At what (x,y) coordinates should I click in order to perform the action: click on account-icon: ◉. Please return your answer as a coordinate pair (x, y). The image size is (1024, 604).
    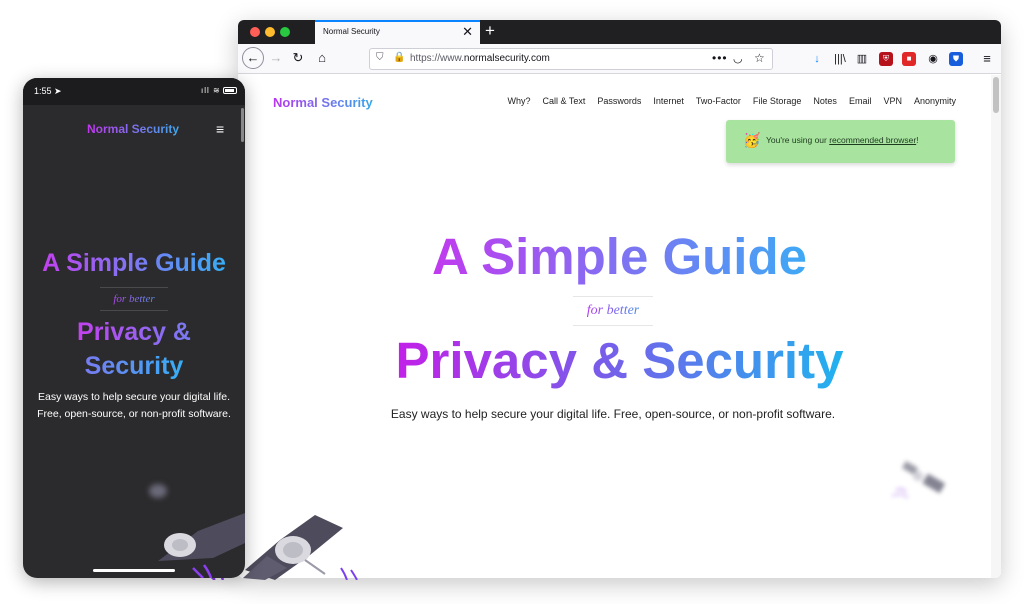
    Looking at the image, I should click on (933, 59).